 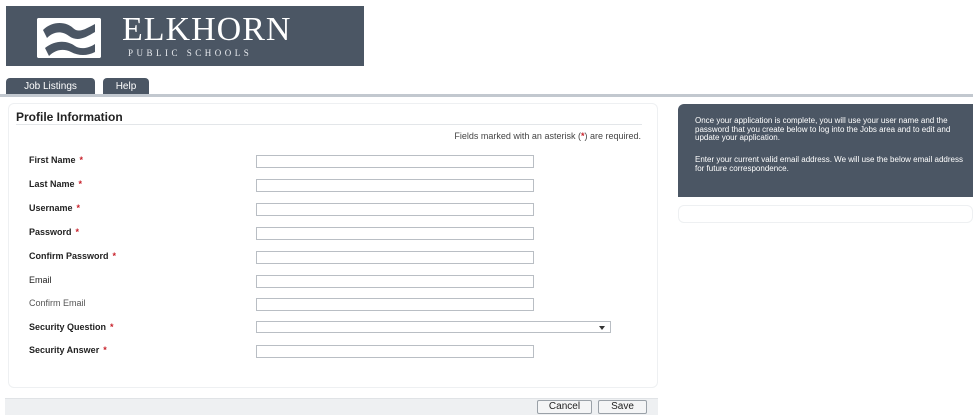 I want to click on cancel-button: Cancel, so click(x=564, y=407).